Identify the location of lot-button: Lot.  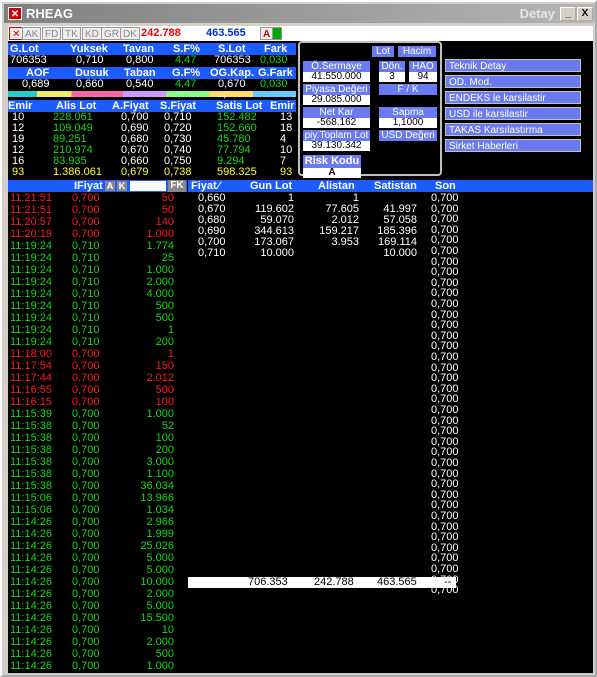
(383, 51).